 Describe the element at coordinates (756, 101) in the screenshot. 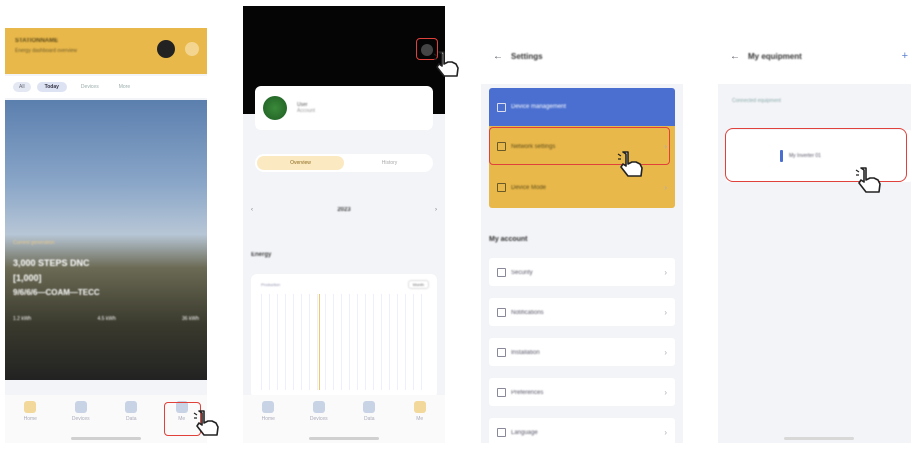

I see `breadcrumb: Connected equipment` at that location.